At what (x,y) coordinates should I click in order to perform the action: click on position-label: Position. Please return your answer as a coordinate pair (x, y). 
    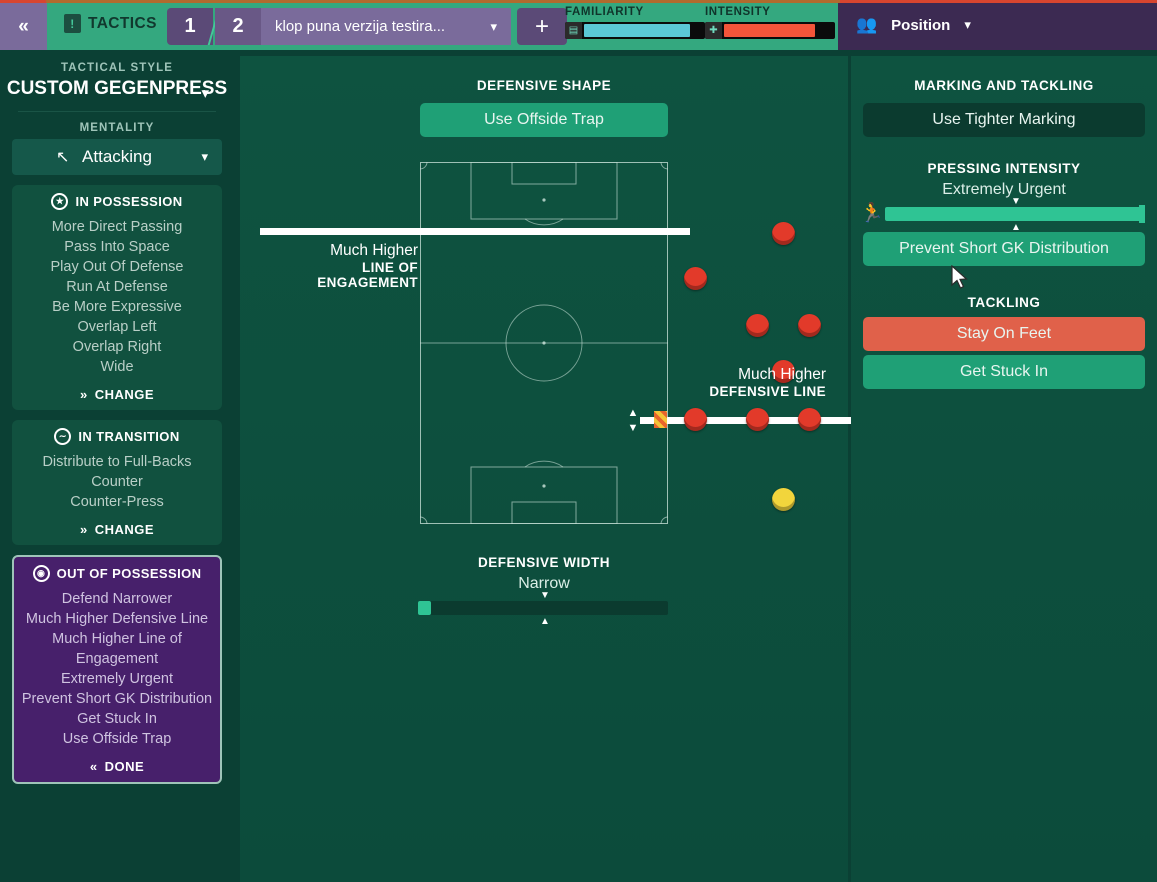
    Looking at the image, I should click on (921, 25).